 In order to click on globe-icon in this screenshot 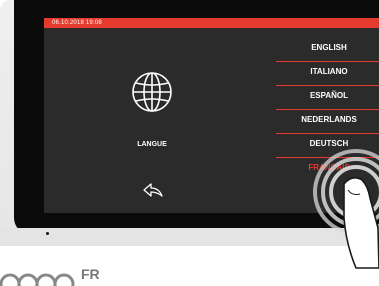, I will do `click(152, 92)`.